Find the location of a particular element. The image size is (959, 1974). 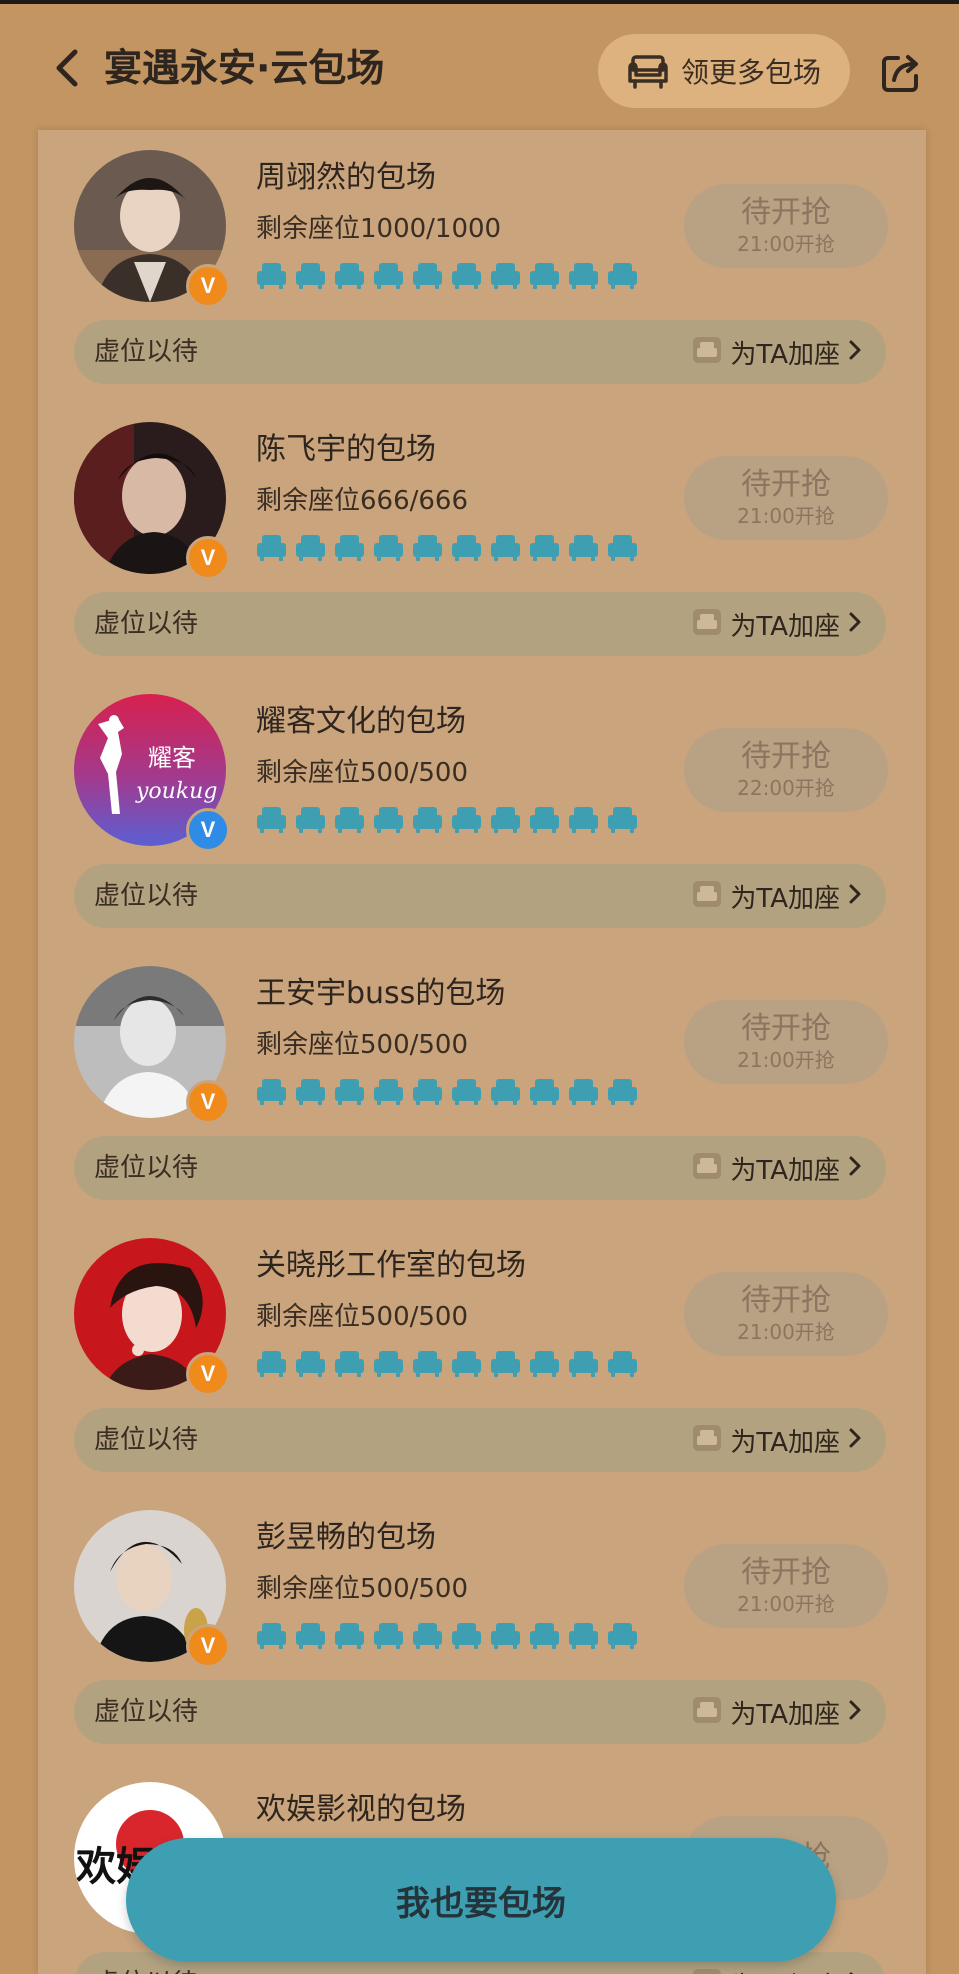

more-venues-label: 领更多包场 is located at coordinates (750, 72).